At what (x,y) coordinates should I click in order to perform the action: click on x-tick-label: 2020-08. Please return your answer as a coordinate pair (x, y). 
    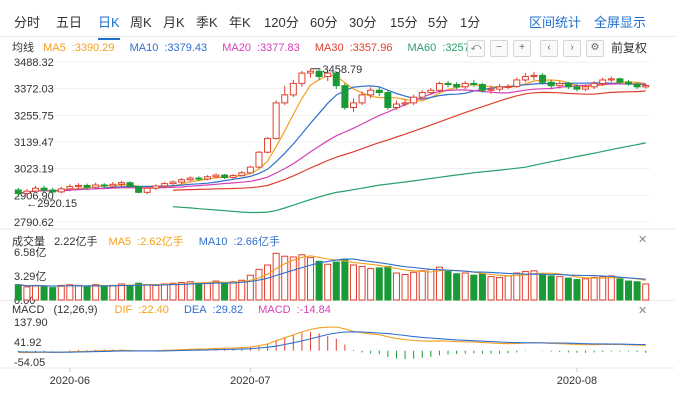
    Looking at the image, I should click on (577, 381).